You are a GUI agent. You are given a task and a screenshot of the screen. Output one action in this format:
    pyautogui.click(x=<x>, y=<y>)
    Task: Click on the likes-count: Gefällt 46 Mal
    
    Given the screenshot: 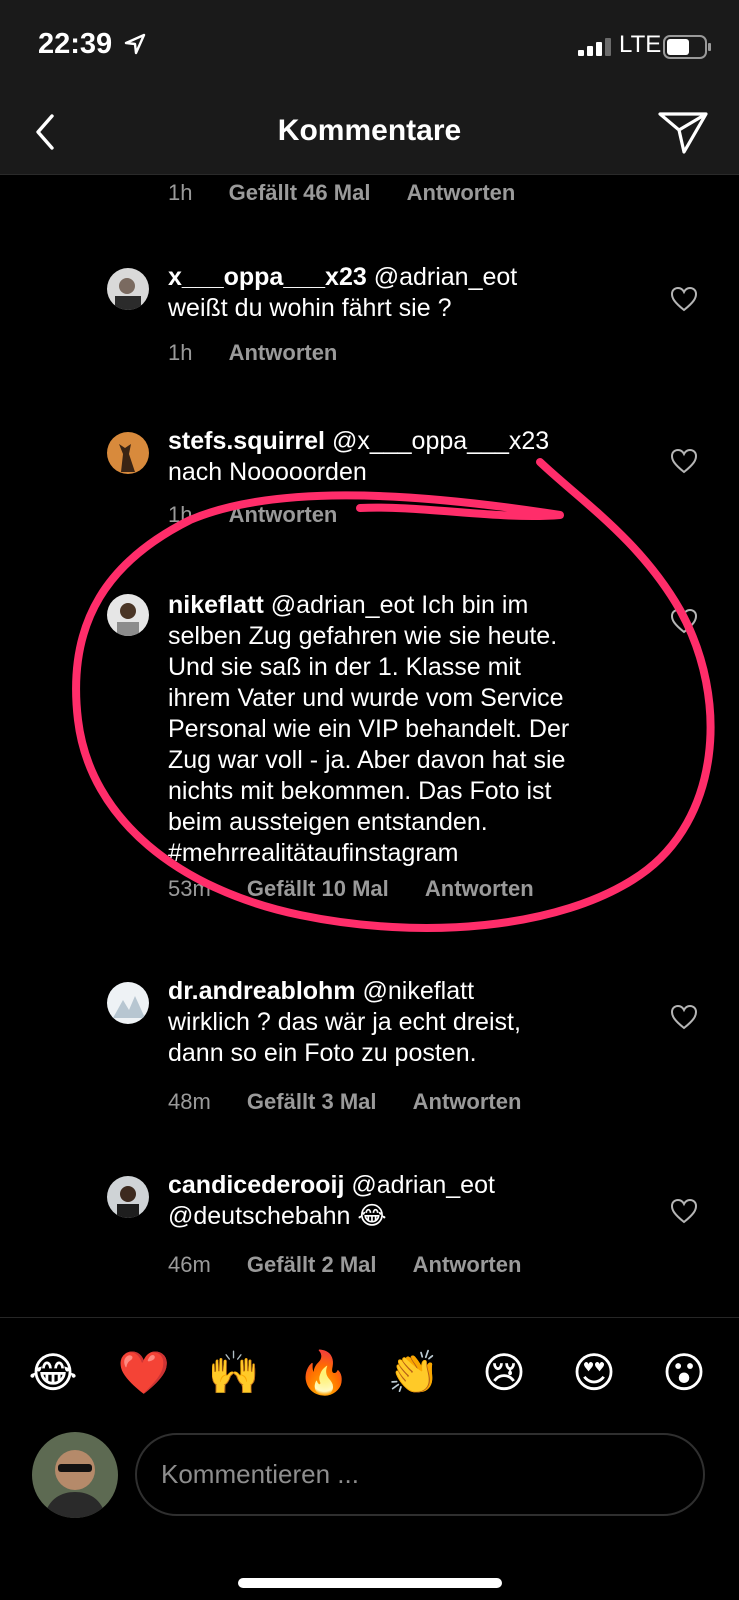 What is the action you would take?
    pyautogui.click(x=300, y=192)
    